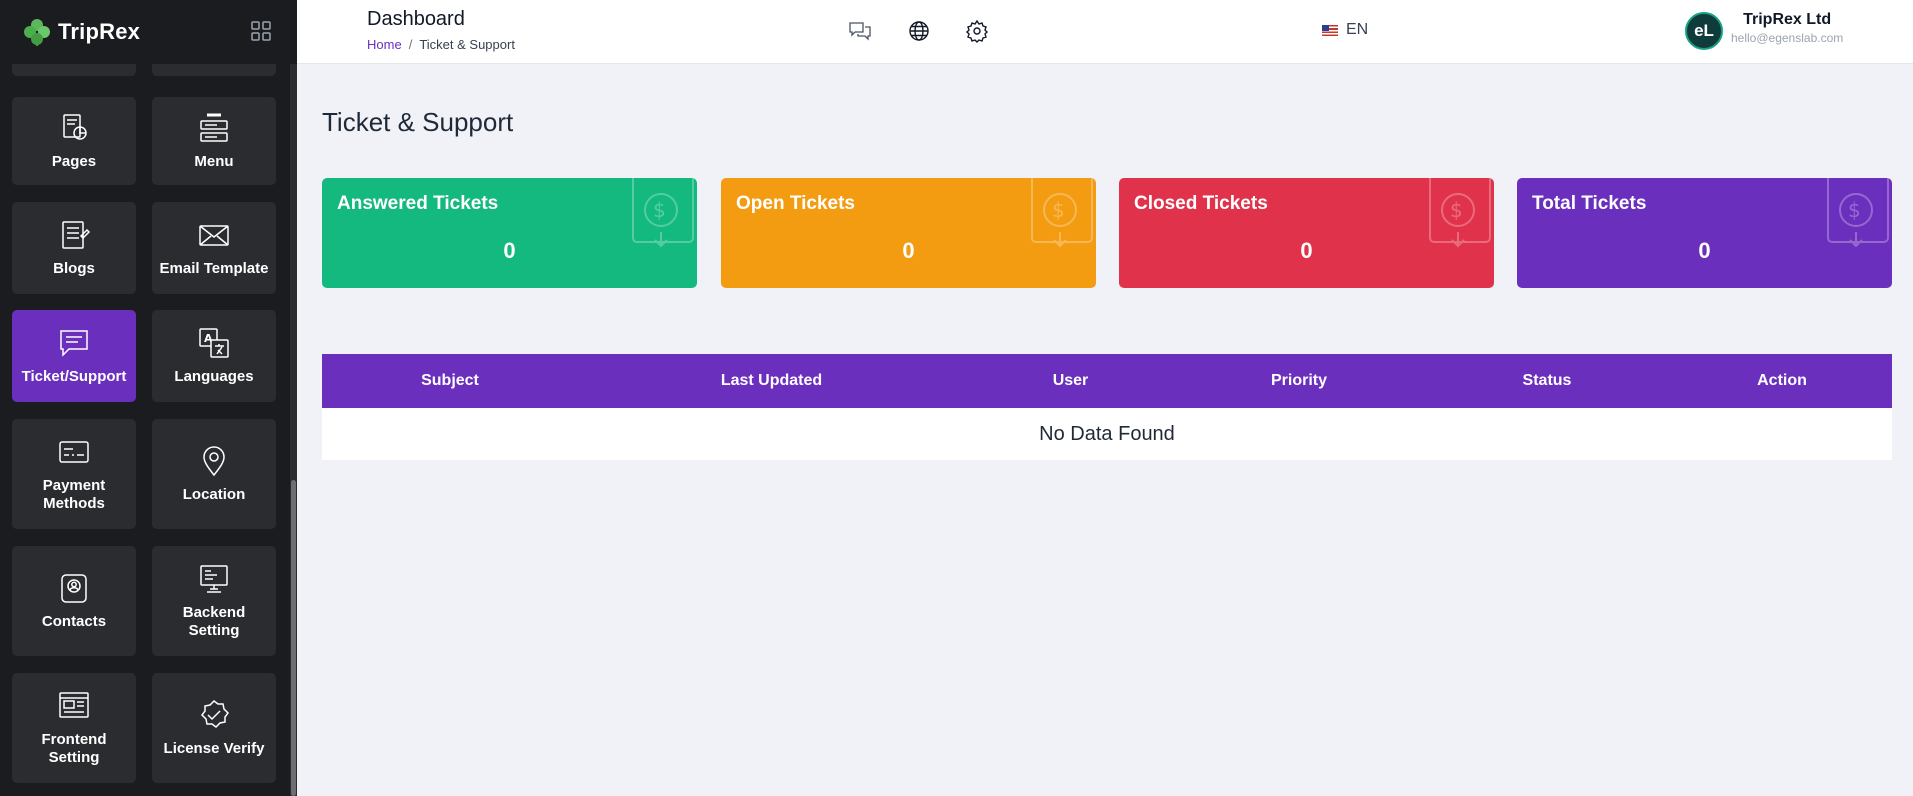 Image resolution: width=1913 pixels, height=796 pixels. I want to click on blogs-icon, so click(74, 235).